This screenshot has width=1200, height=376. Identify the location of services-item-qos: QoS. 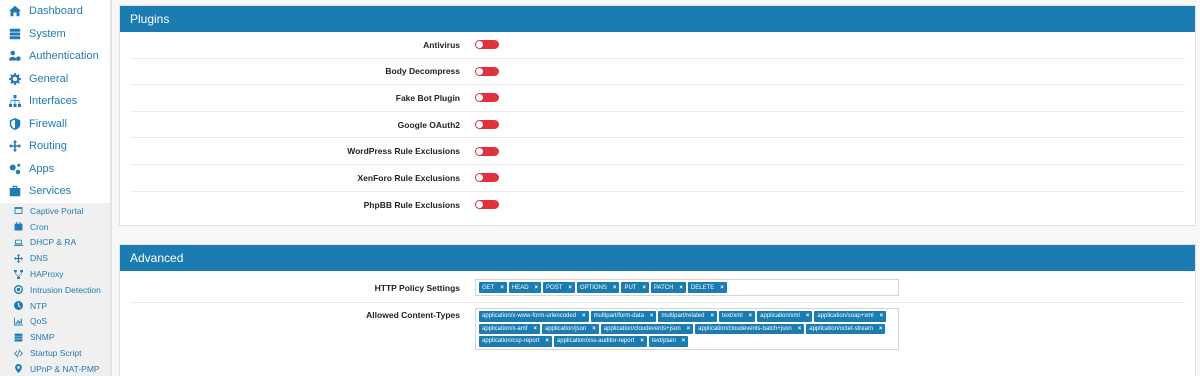
(55, 322).